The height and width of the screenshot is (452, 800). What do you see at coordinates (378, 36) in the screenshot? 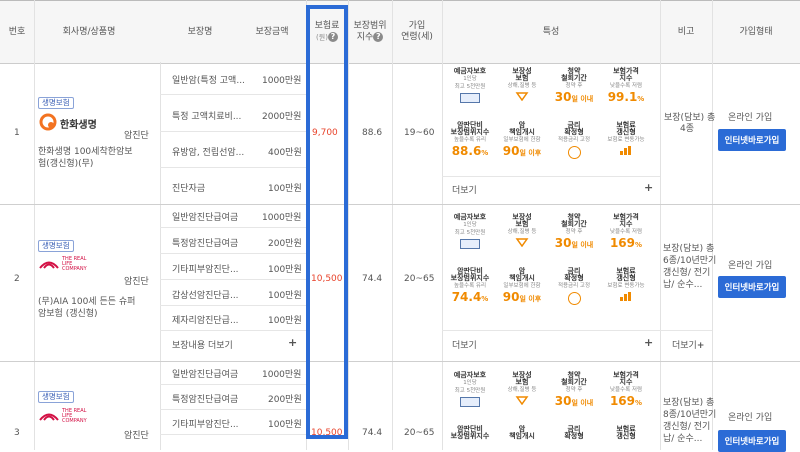
I see `help-icon: ?` at bounding box center [378, 36].